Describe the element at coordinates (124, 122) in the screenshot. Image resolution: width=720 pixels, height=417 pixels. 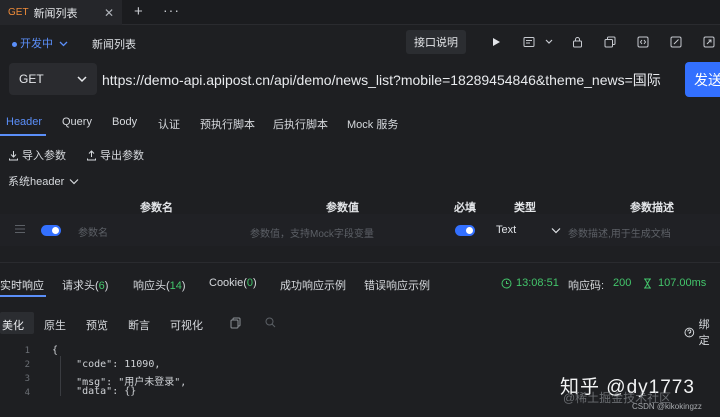
I see `tab-body: Body` at that location.